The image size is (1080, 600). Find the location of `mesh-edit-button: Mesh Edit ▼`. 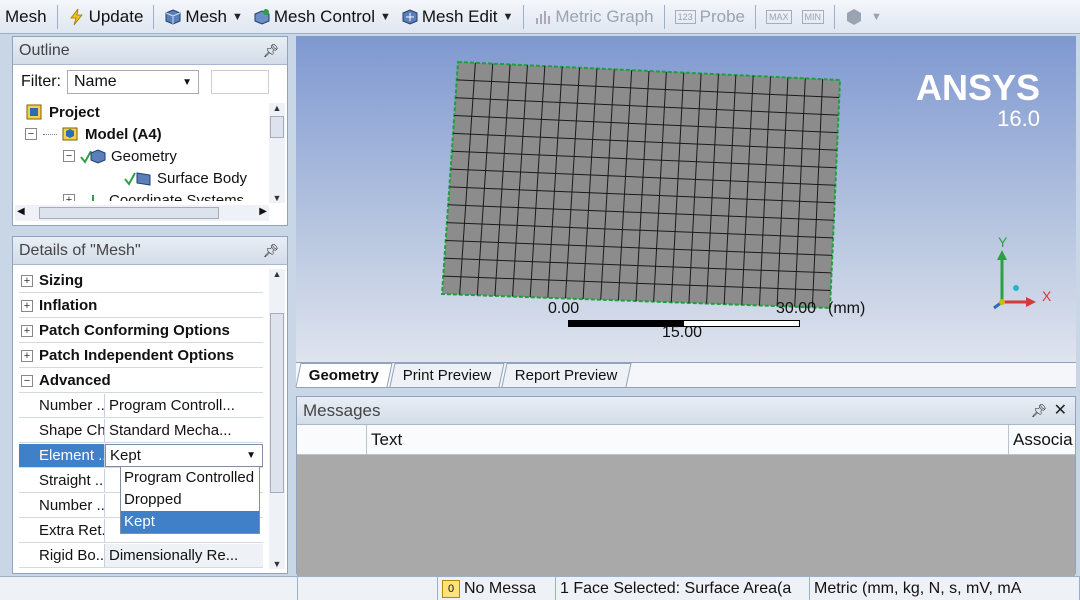

mesh-edit-button: Mesh Edit ▼ is located at coordinates (457, 17).